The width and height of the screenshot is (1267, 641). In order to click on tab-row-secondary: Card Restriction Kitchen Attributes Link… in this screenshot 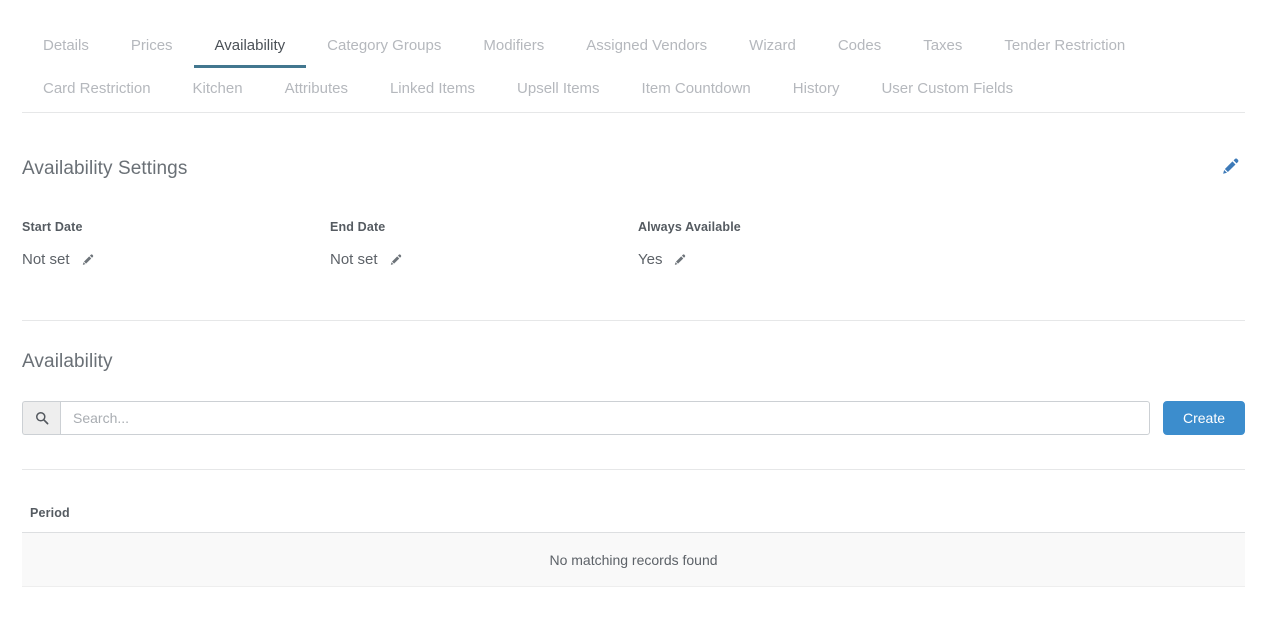, I will do `click(633, 90)`.